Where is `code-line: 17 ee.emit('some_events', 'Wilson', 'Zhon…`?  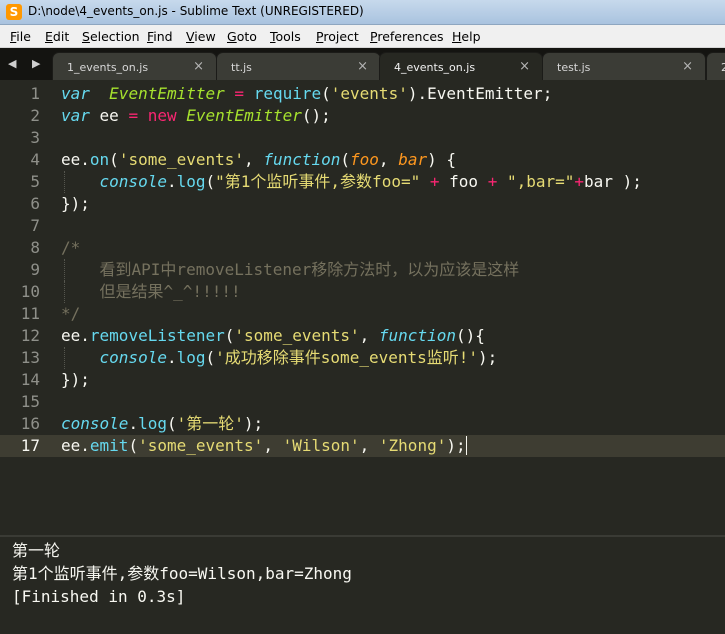
code-line: 17 ee.emit('some_events', 'Wilson', 'Zhon… is located at coordinates (362, 446).